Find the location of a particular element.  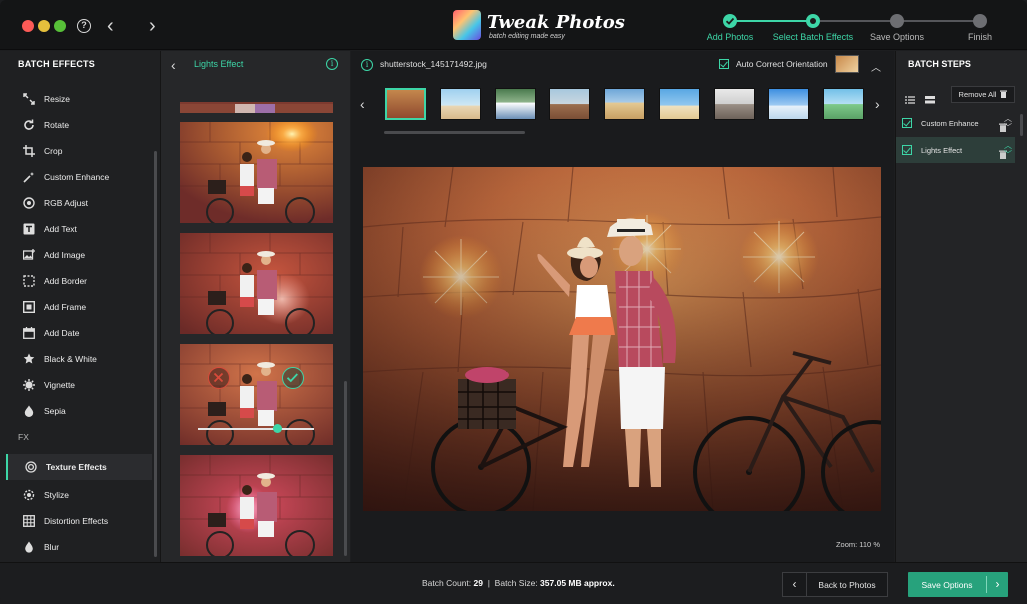

sidebar-item-add-text: Add Text is located at coordinates (79, 229).